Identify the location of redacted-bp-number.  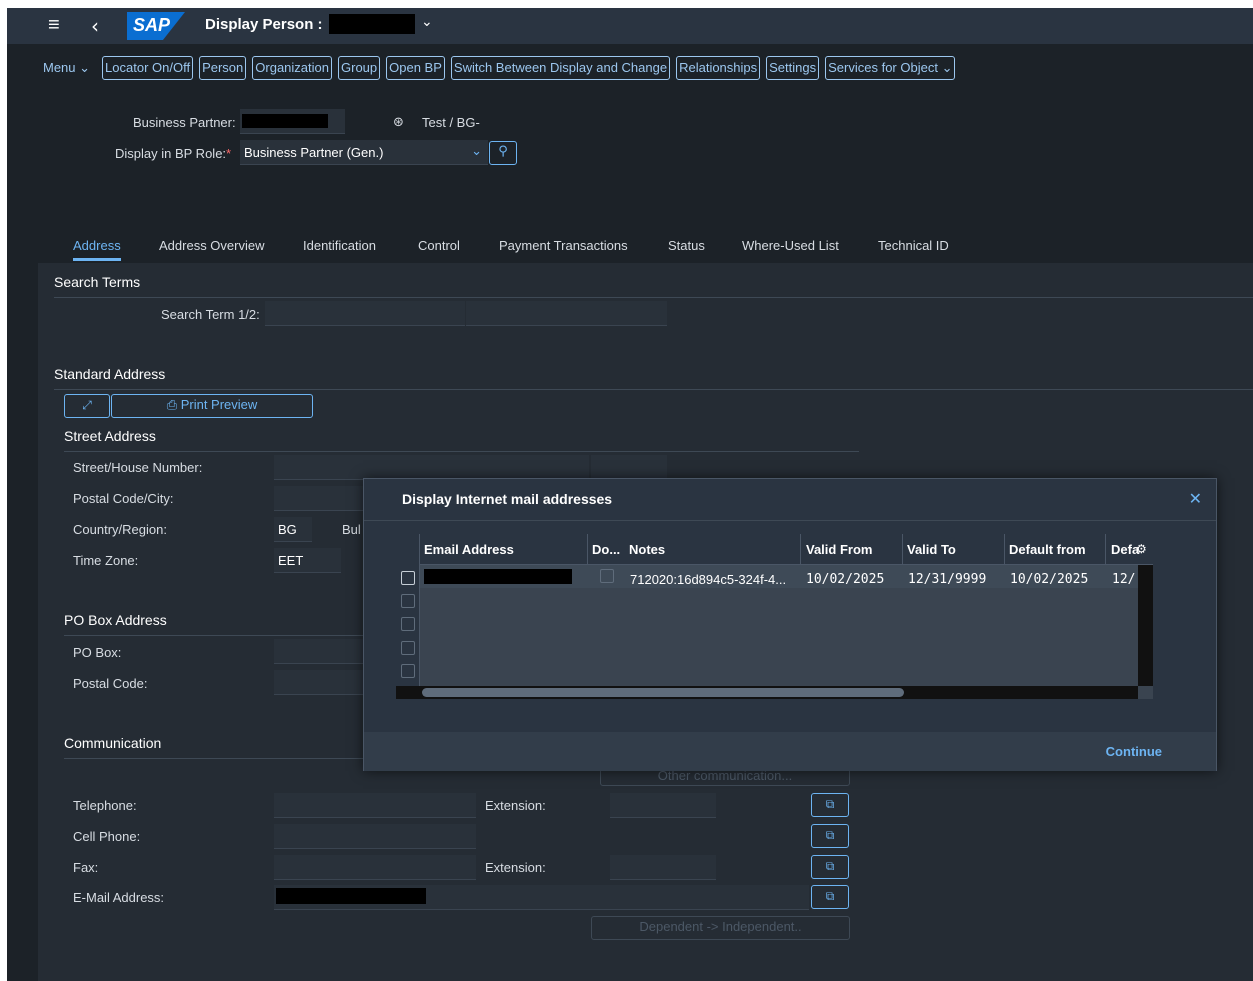
(285, 121).